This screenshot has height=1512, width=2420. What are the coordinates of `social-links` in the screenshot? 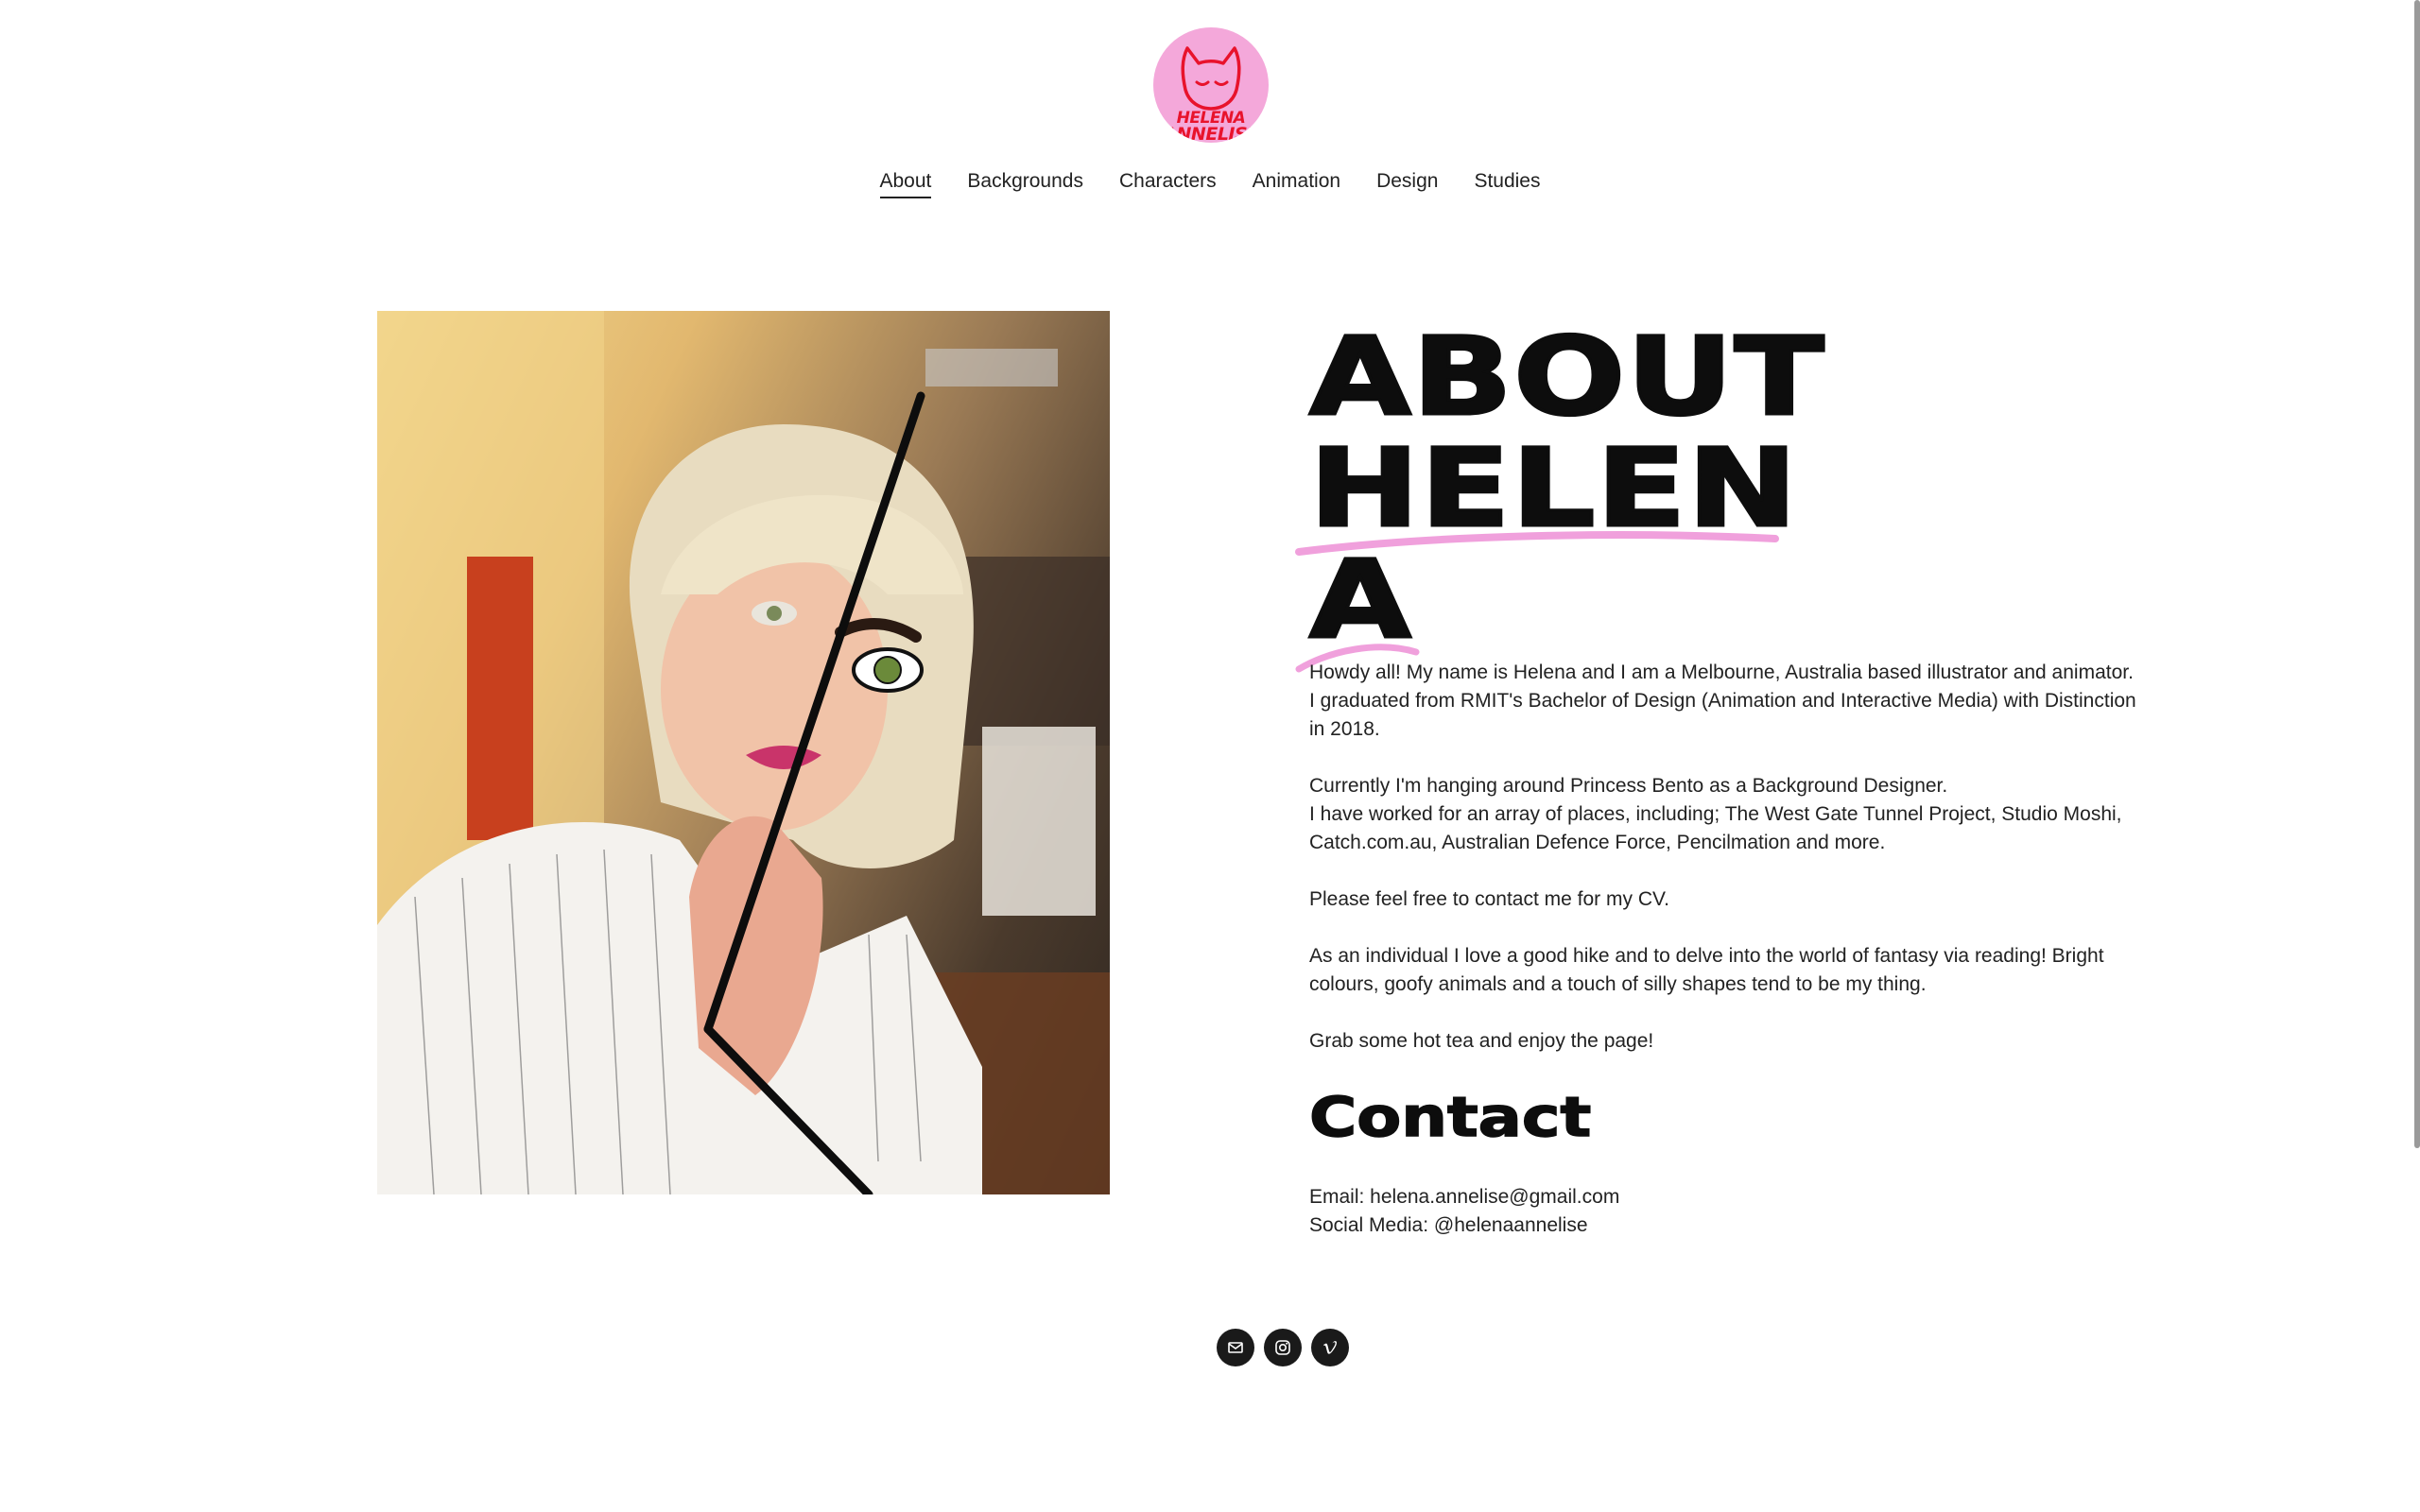 It's located at (1283, 1347).